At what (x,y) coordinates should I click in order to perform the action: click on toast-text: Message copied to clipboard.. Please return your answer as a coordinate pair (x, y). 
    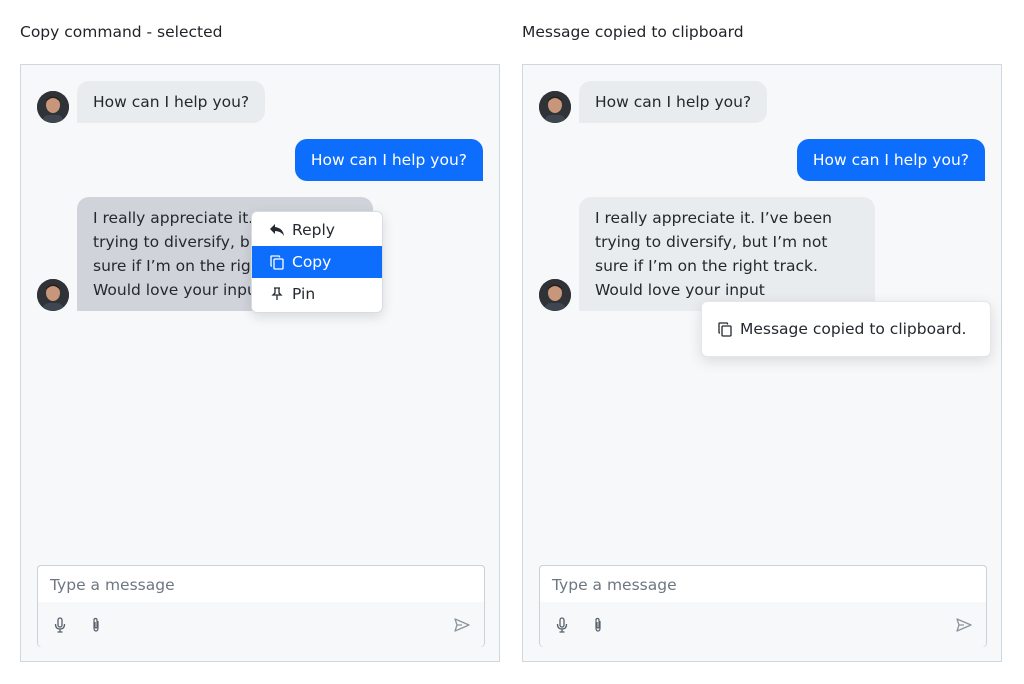
    Looking at the image, I should click on (853, 329).